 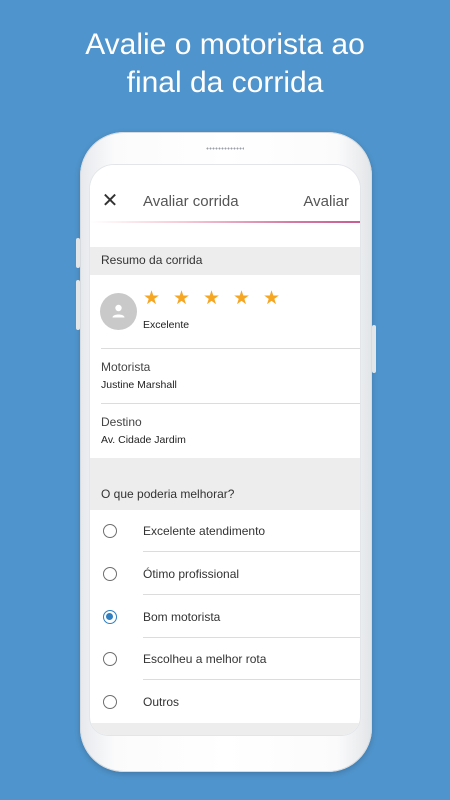 What do you see at coordinates (225, 617) in the screenshot?
I see `option-bom-motorista: Bom motorista` at bounding box center [225, 617].